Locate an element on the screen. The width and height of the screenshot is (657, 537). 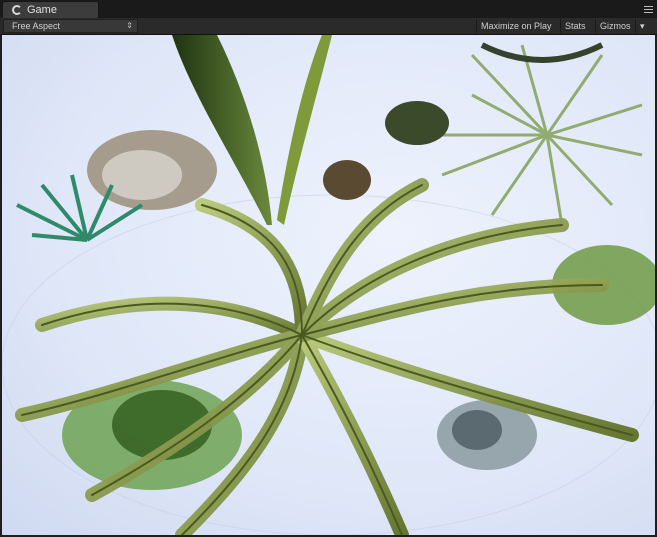
game-controller-icon is located at coordinates (17, 10).